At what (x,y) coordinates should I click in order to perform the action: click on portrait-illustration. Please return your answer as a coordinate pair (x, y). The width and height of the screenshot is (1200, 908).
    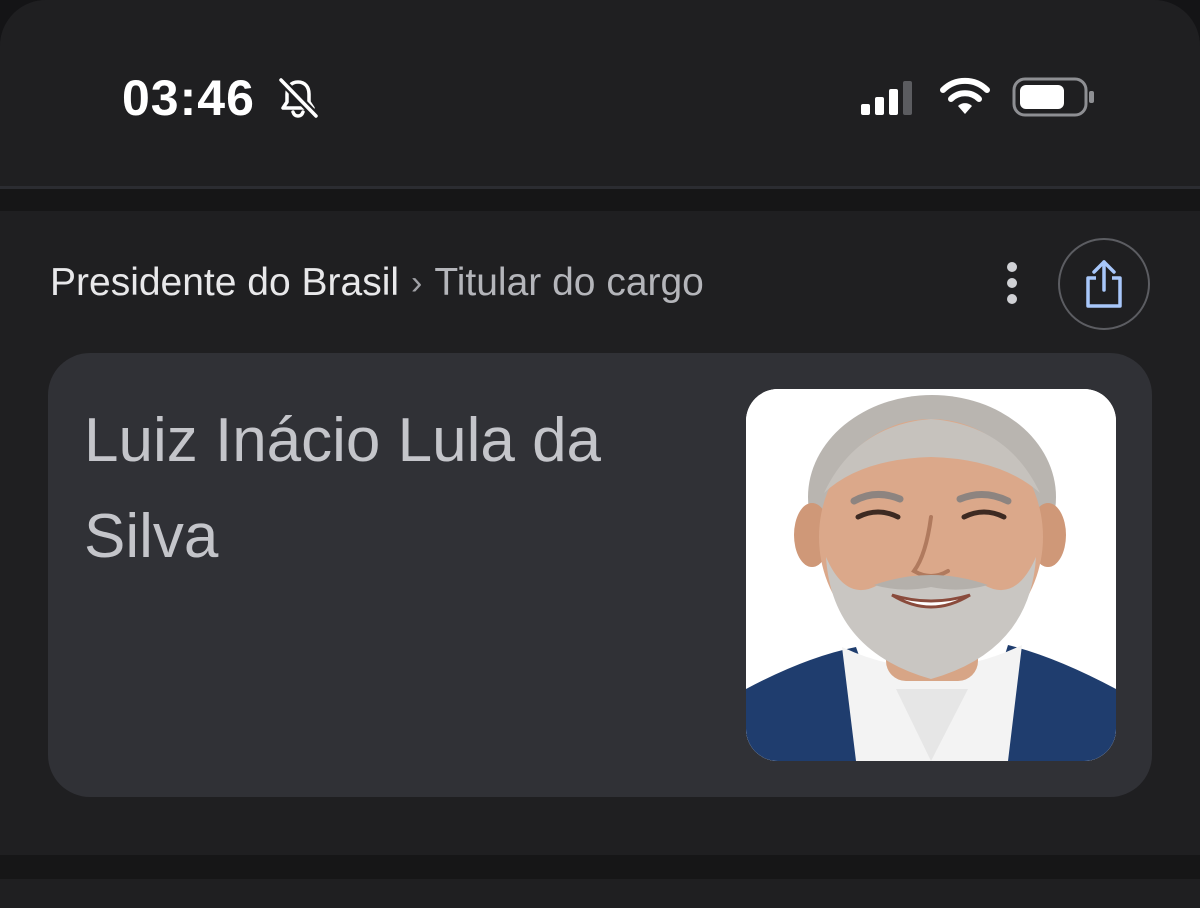
    Looking at the image, I should click on (931, 575).